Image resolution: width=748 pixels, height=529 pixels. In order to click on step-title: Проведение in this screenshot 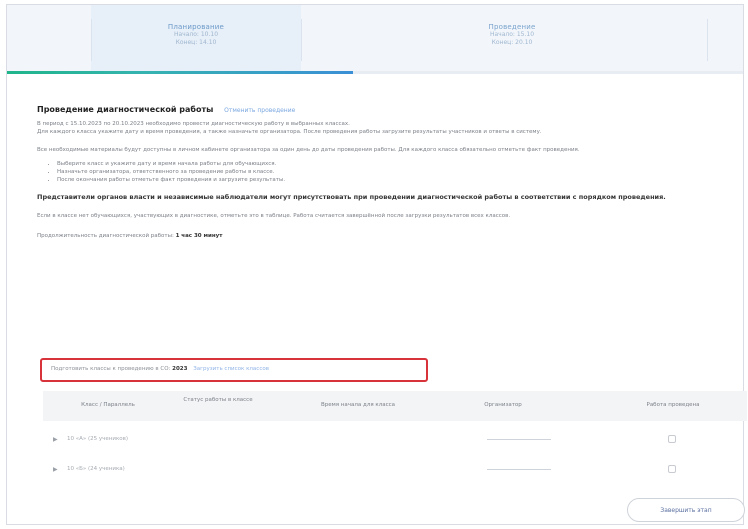, I will do `click(512, 27)`.